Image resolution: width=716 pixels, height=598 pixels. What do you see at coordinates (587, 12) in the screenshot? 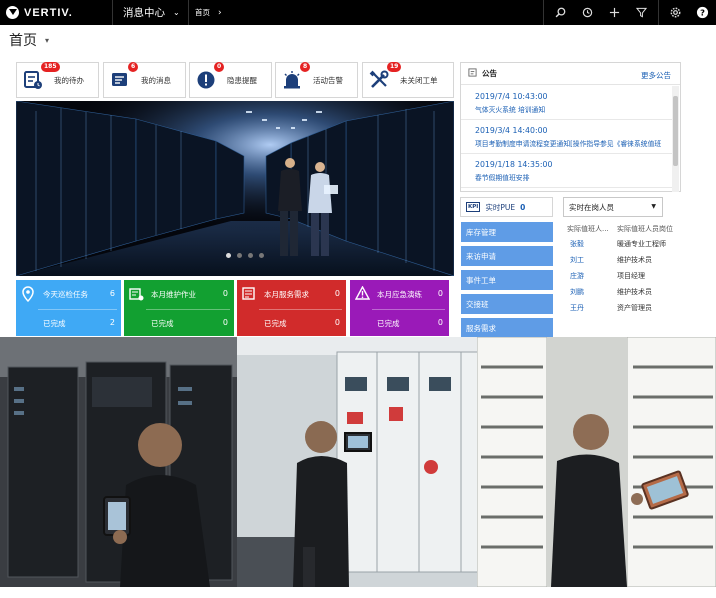
I see `history-icon` at bounding box center [587, 12].